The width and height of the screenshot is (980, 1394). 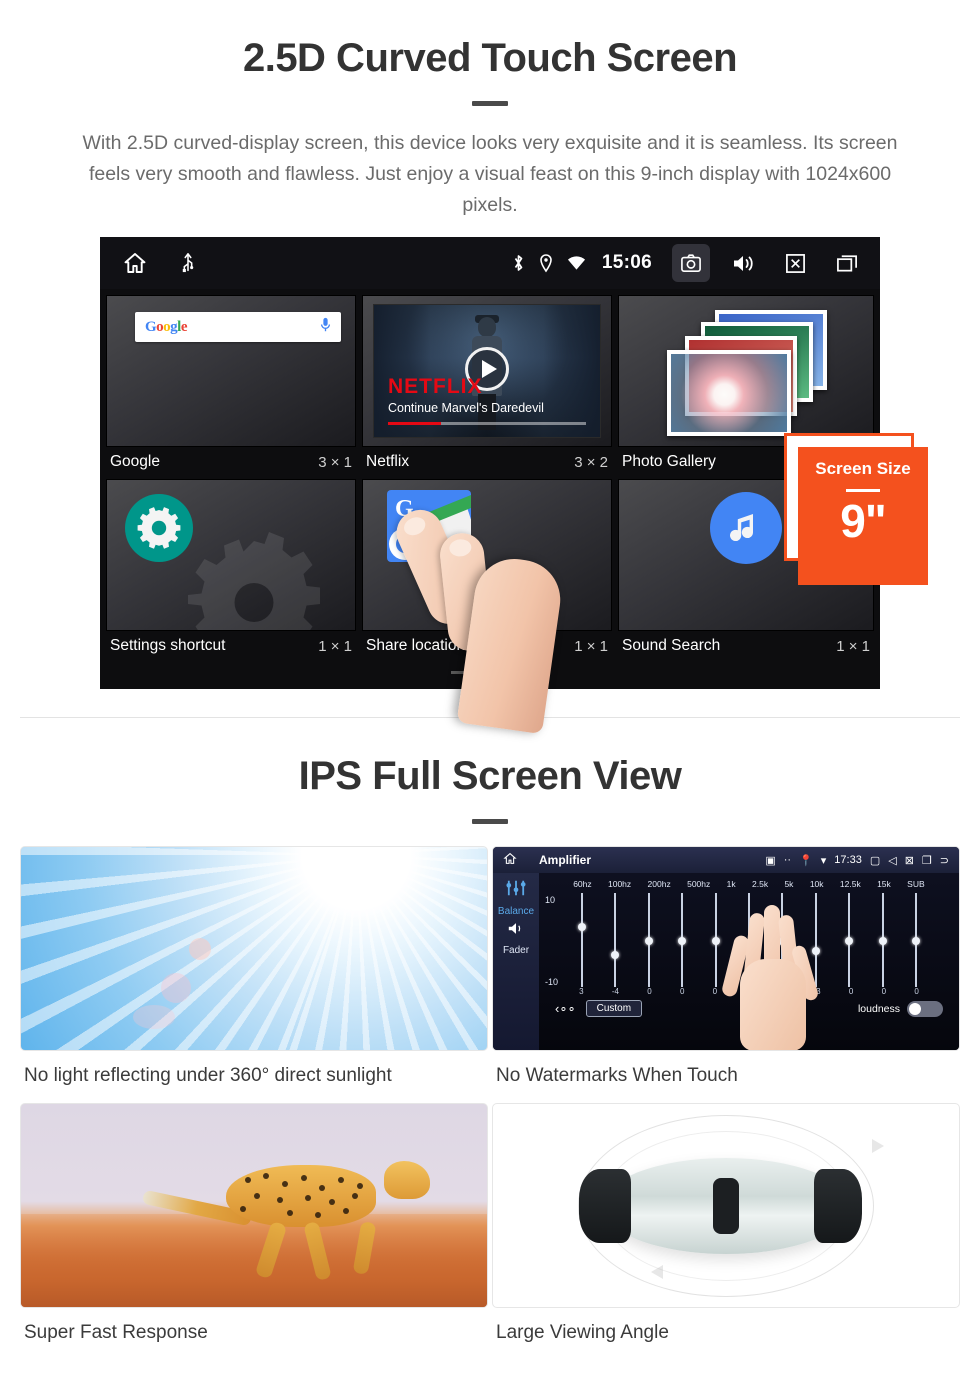 What do you see at coordinates (760, 884) in the screenshot?
I see `band-label: 2.5k` at bounding box center [760, 884].